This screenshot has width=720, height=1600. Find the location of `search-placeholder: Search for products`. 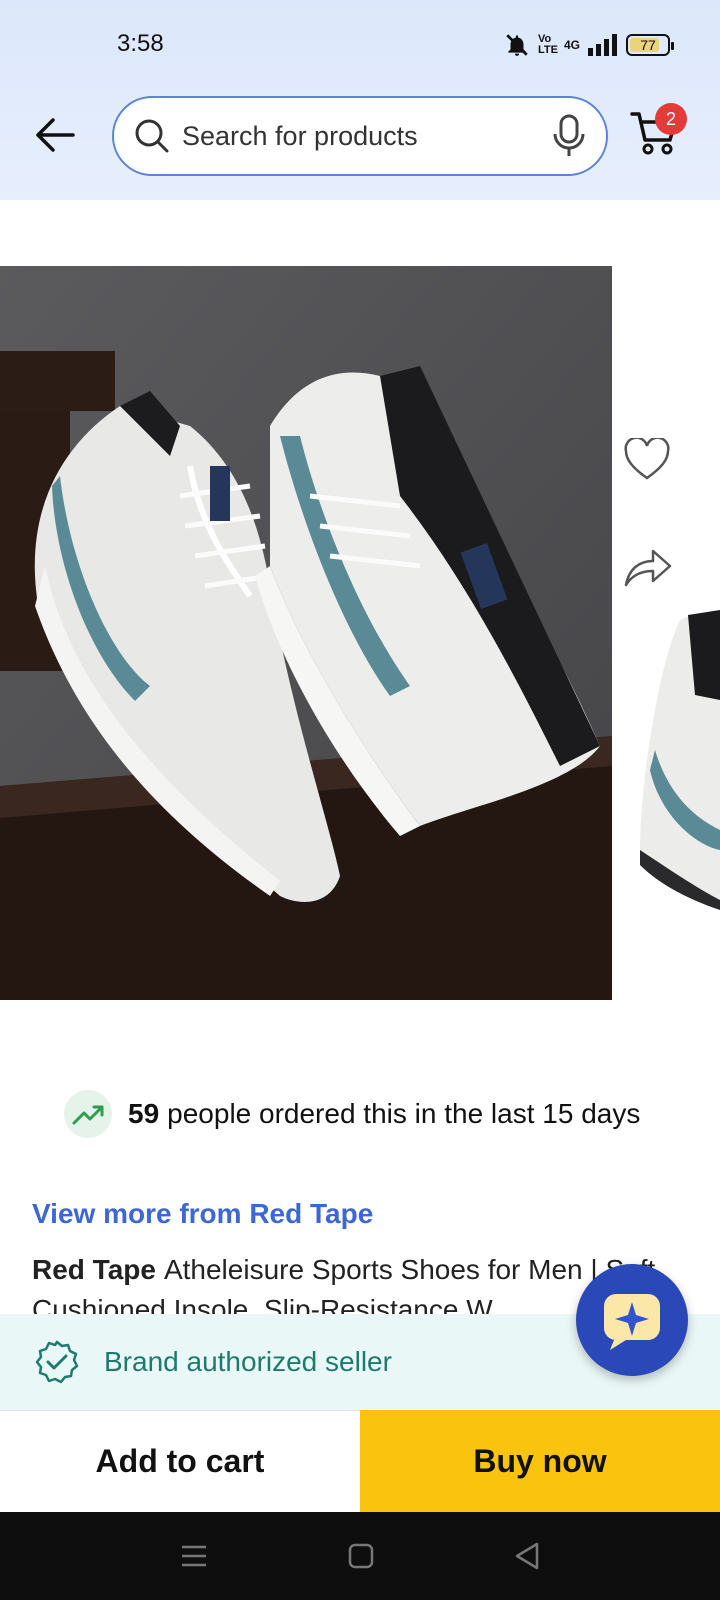

search-placeholder: Search for products is located at coordinates (300, 135).